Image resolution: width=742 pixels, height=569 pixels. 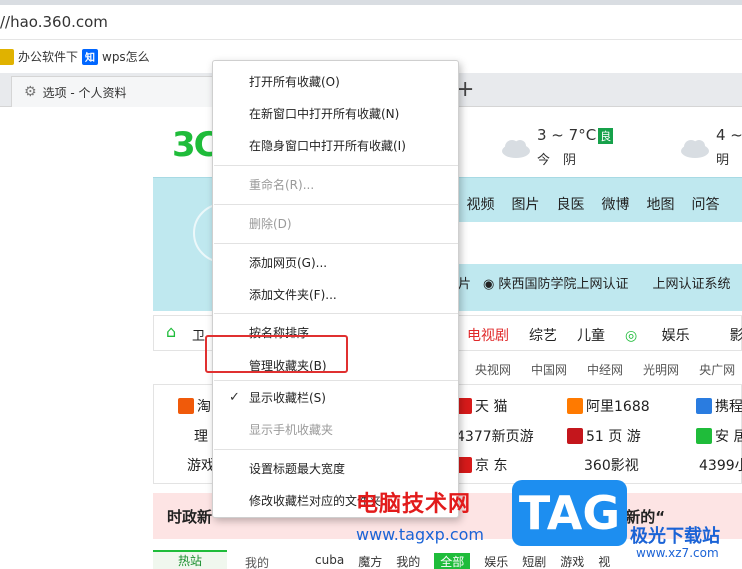 I want to click on category-item: 短剧, so click(x=534, y=561).